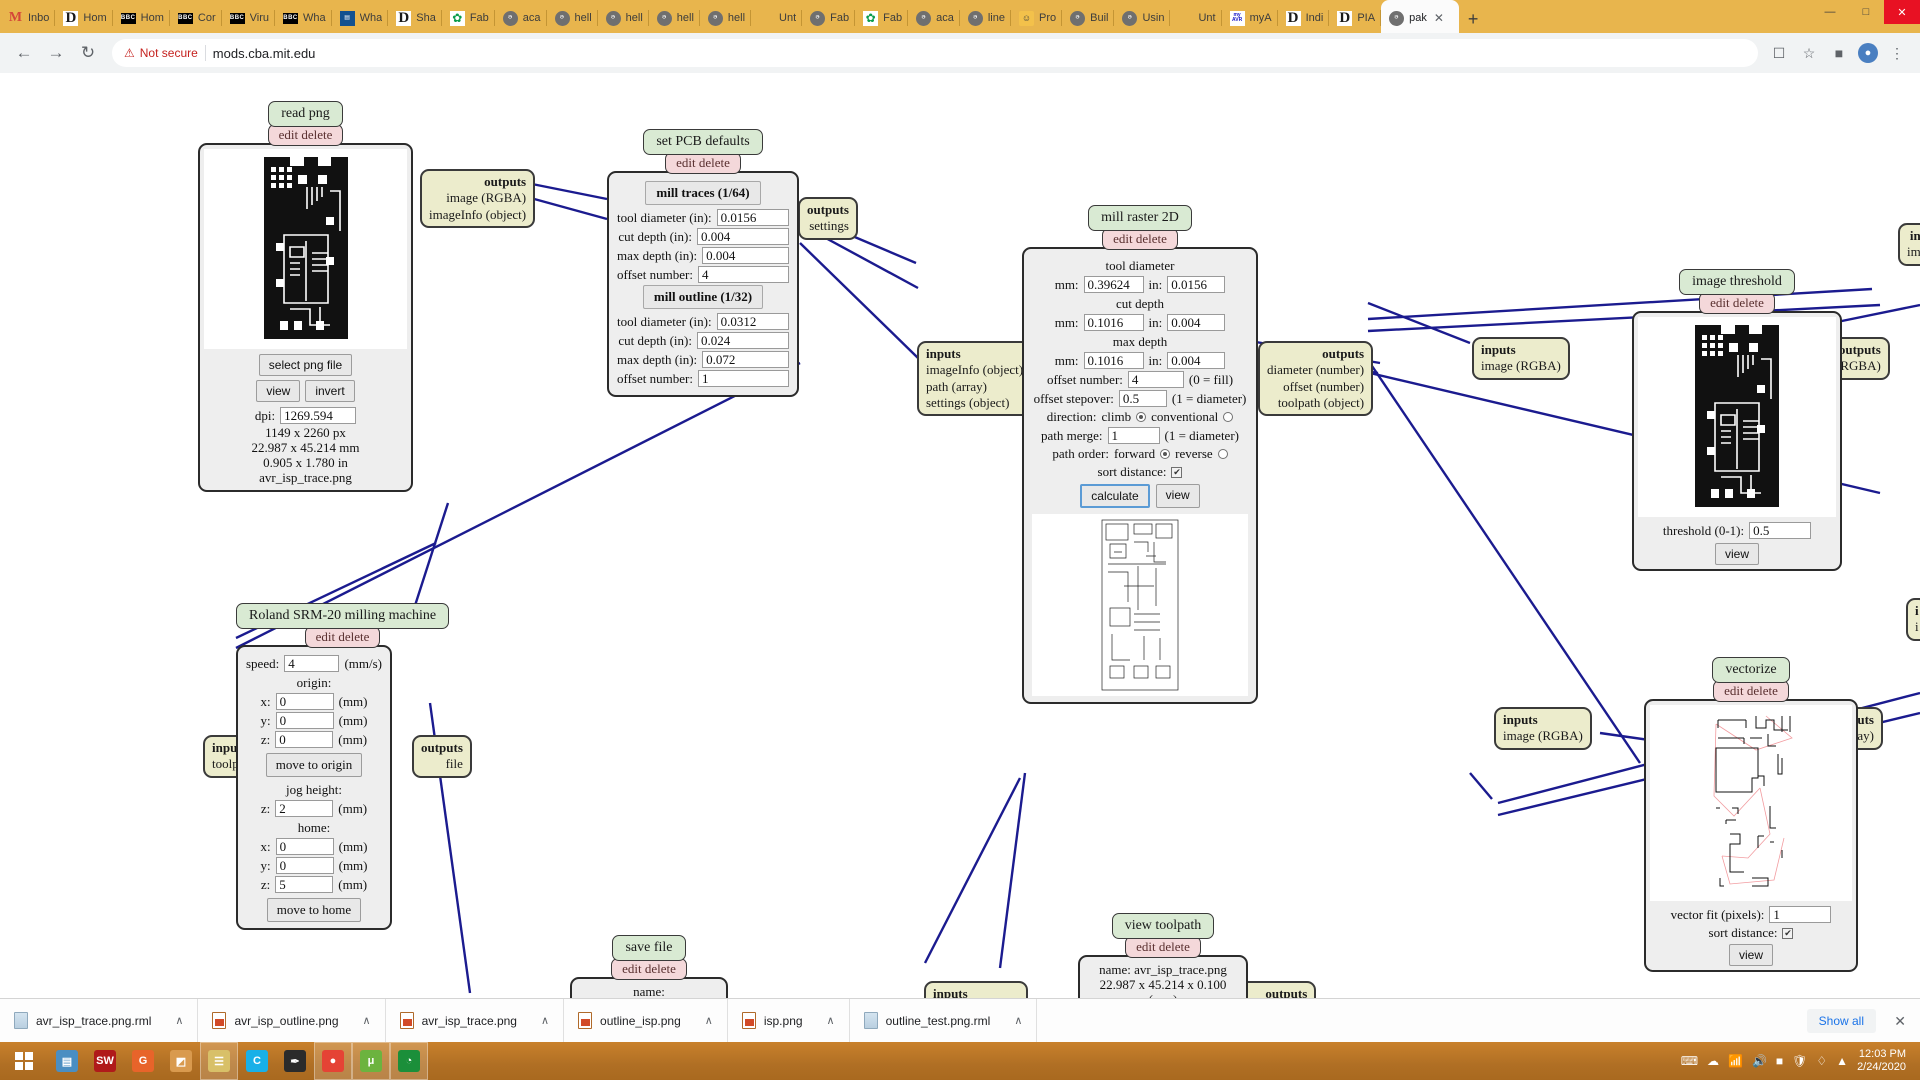 The height and width of the screenshot is (1080, 1920). I want to click on cut-mm-input: 0.1016, so click(1113, 322).